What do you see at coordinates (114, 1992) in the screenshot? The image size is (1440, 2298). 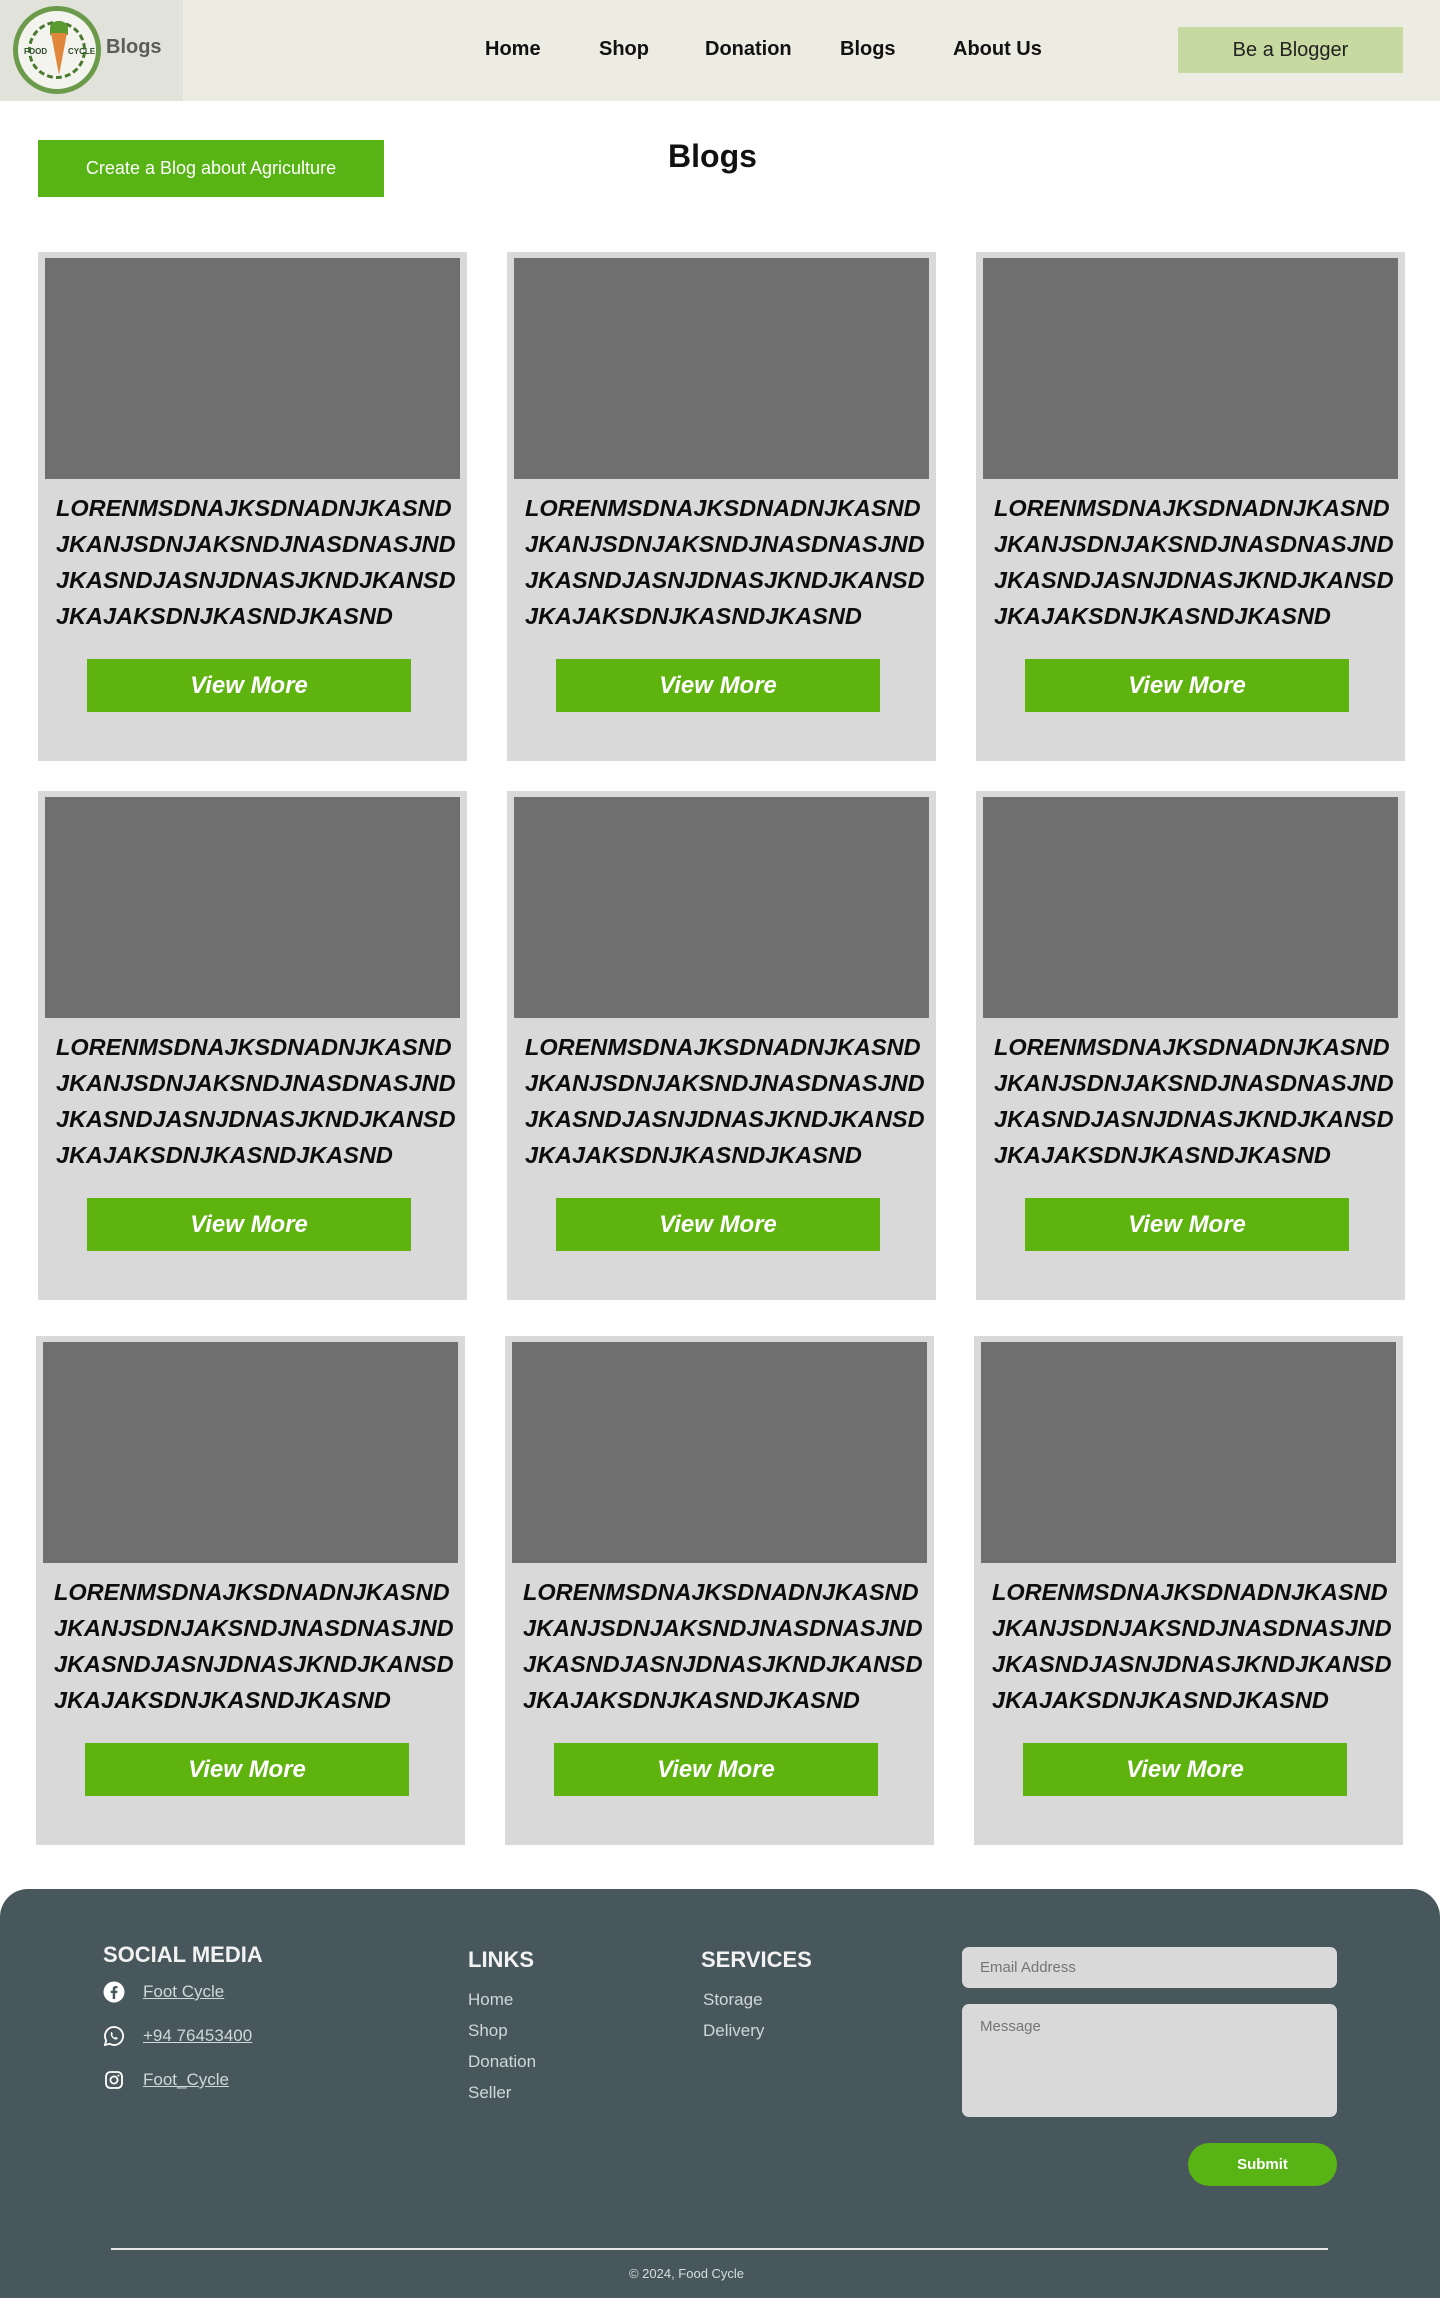 I see `facebook-icon` at bounding box center [114, 1992].